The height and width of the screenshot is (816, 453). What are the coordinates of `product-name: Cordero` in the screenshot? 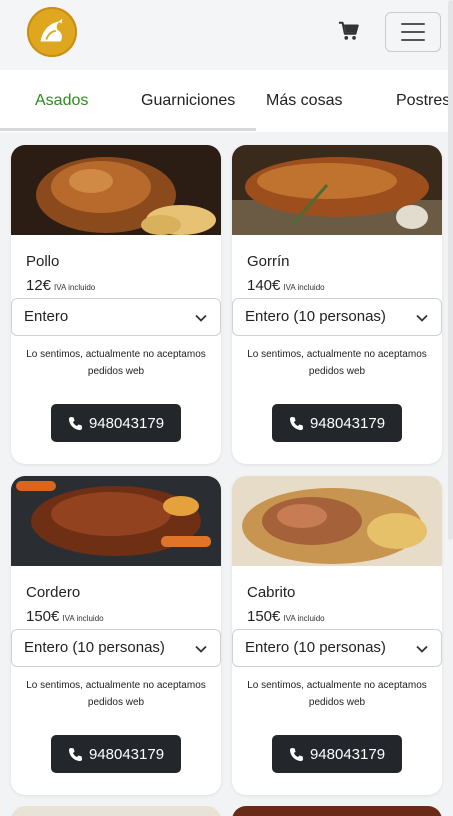 It's located at (53, 592).